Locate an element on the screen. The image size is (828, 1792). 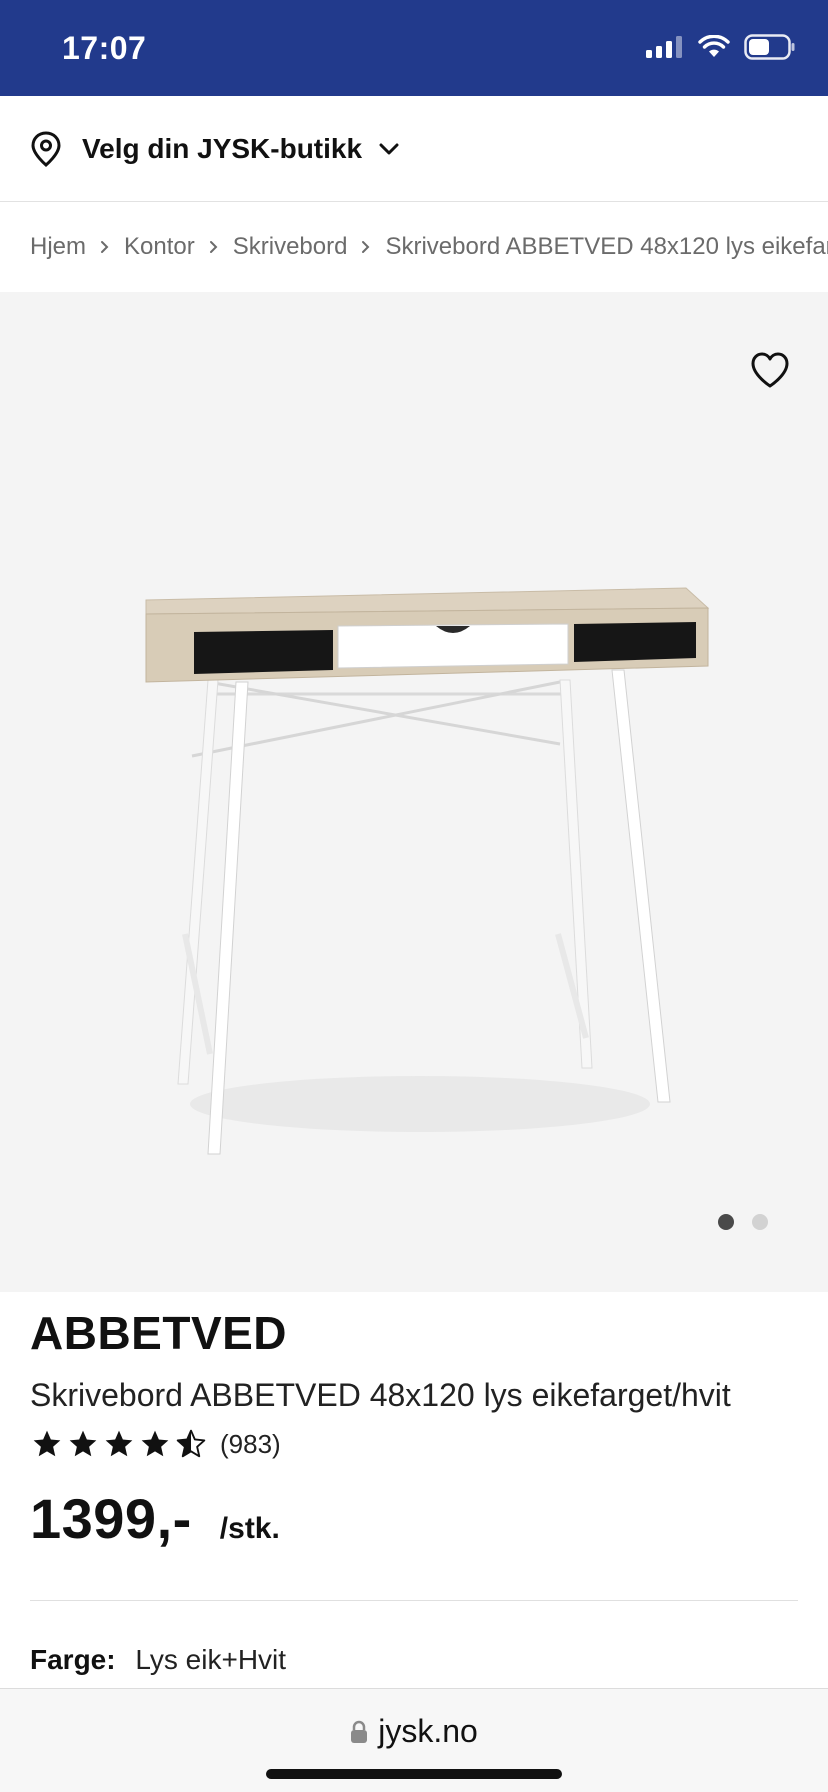
product-brand-title: ABBETVED is located at coordinates (159, 1333).